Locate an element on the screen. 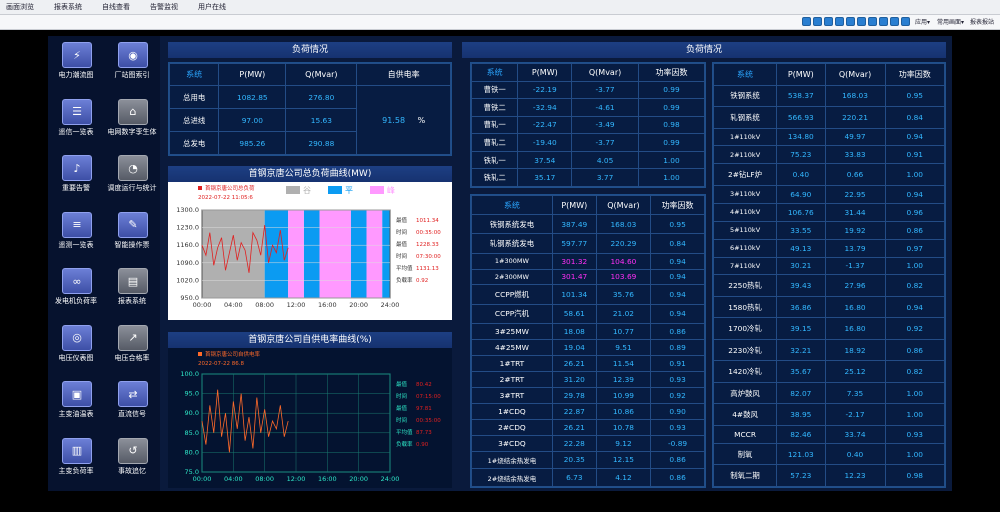 The image size is (1000, 512). menu-report-system: 报表系统 is located at coordinates (68, 7).